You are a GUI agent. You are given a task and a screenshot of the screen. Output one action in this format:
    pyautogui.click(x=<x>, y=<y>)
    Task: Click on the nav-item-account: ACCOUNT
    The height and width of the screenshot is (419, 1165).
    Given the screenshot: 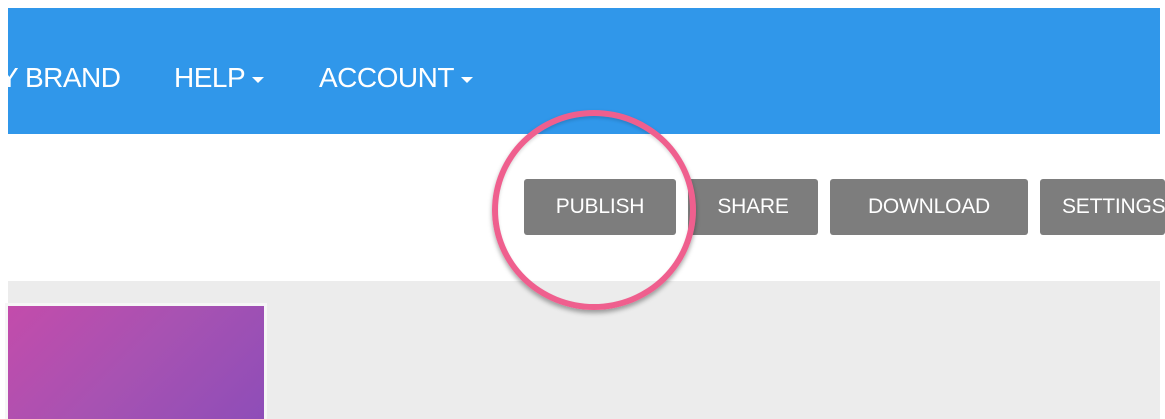 What is the action you would take?
    pyautogui.click(x=396, y=78)
    